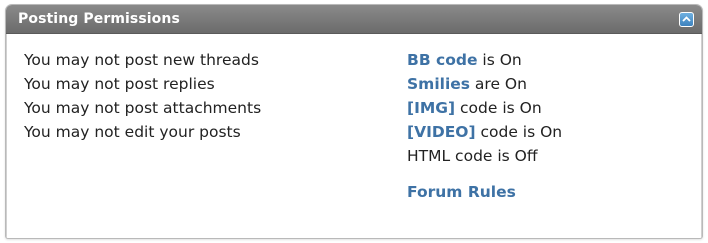  Describe the element at coordinates (438, 84) in the screenshot. I see `smilies-link: Smilies` at that location.